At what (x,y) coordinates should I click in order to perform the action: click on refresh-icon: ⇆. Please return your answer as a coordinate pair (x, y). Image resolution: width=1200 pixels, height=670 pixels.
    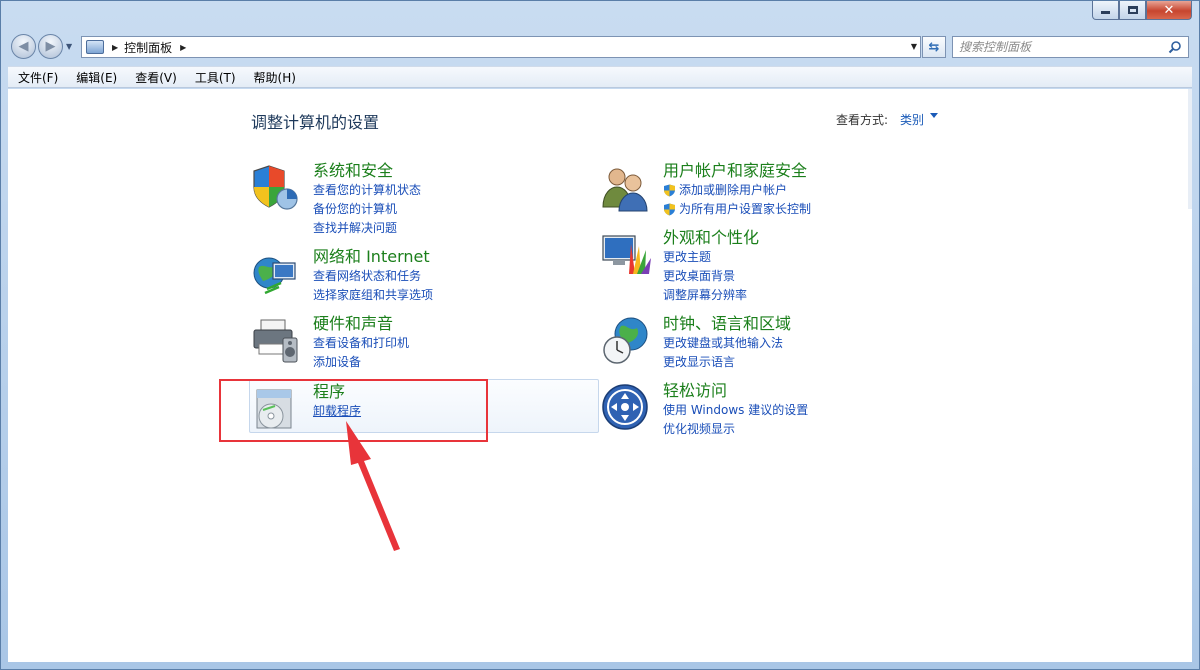
    Looking at the image, I should click on (934, 47).